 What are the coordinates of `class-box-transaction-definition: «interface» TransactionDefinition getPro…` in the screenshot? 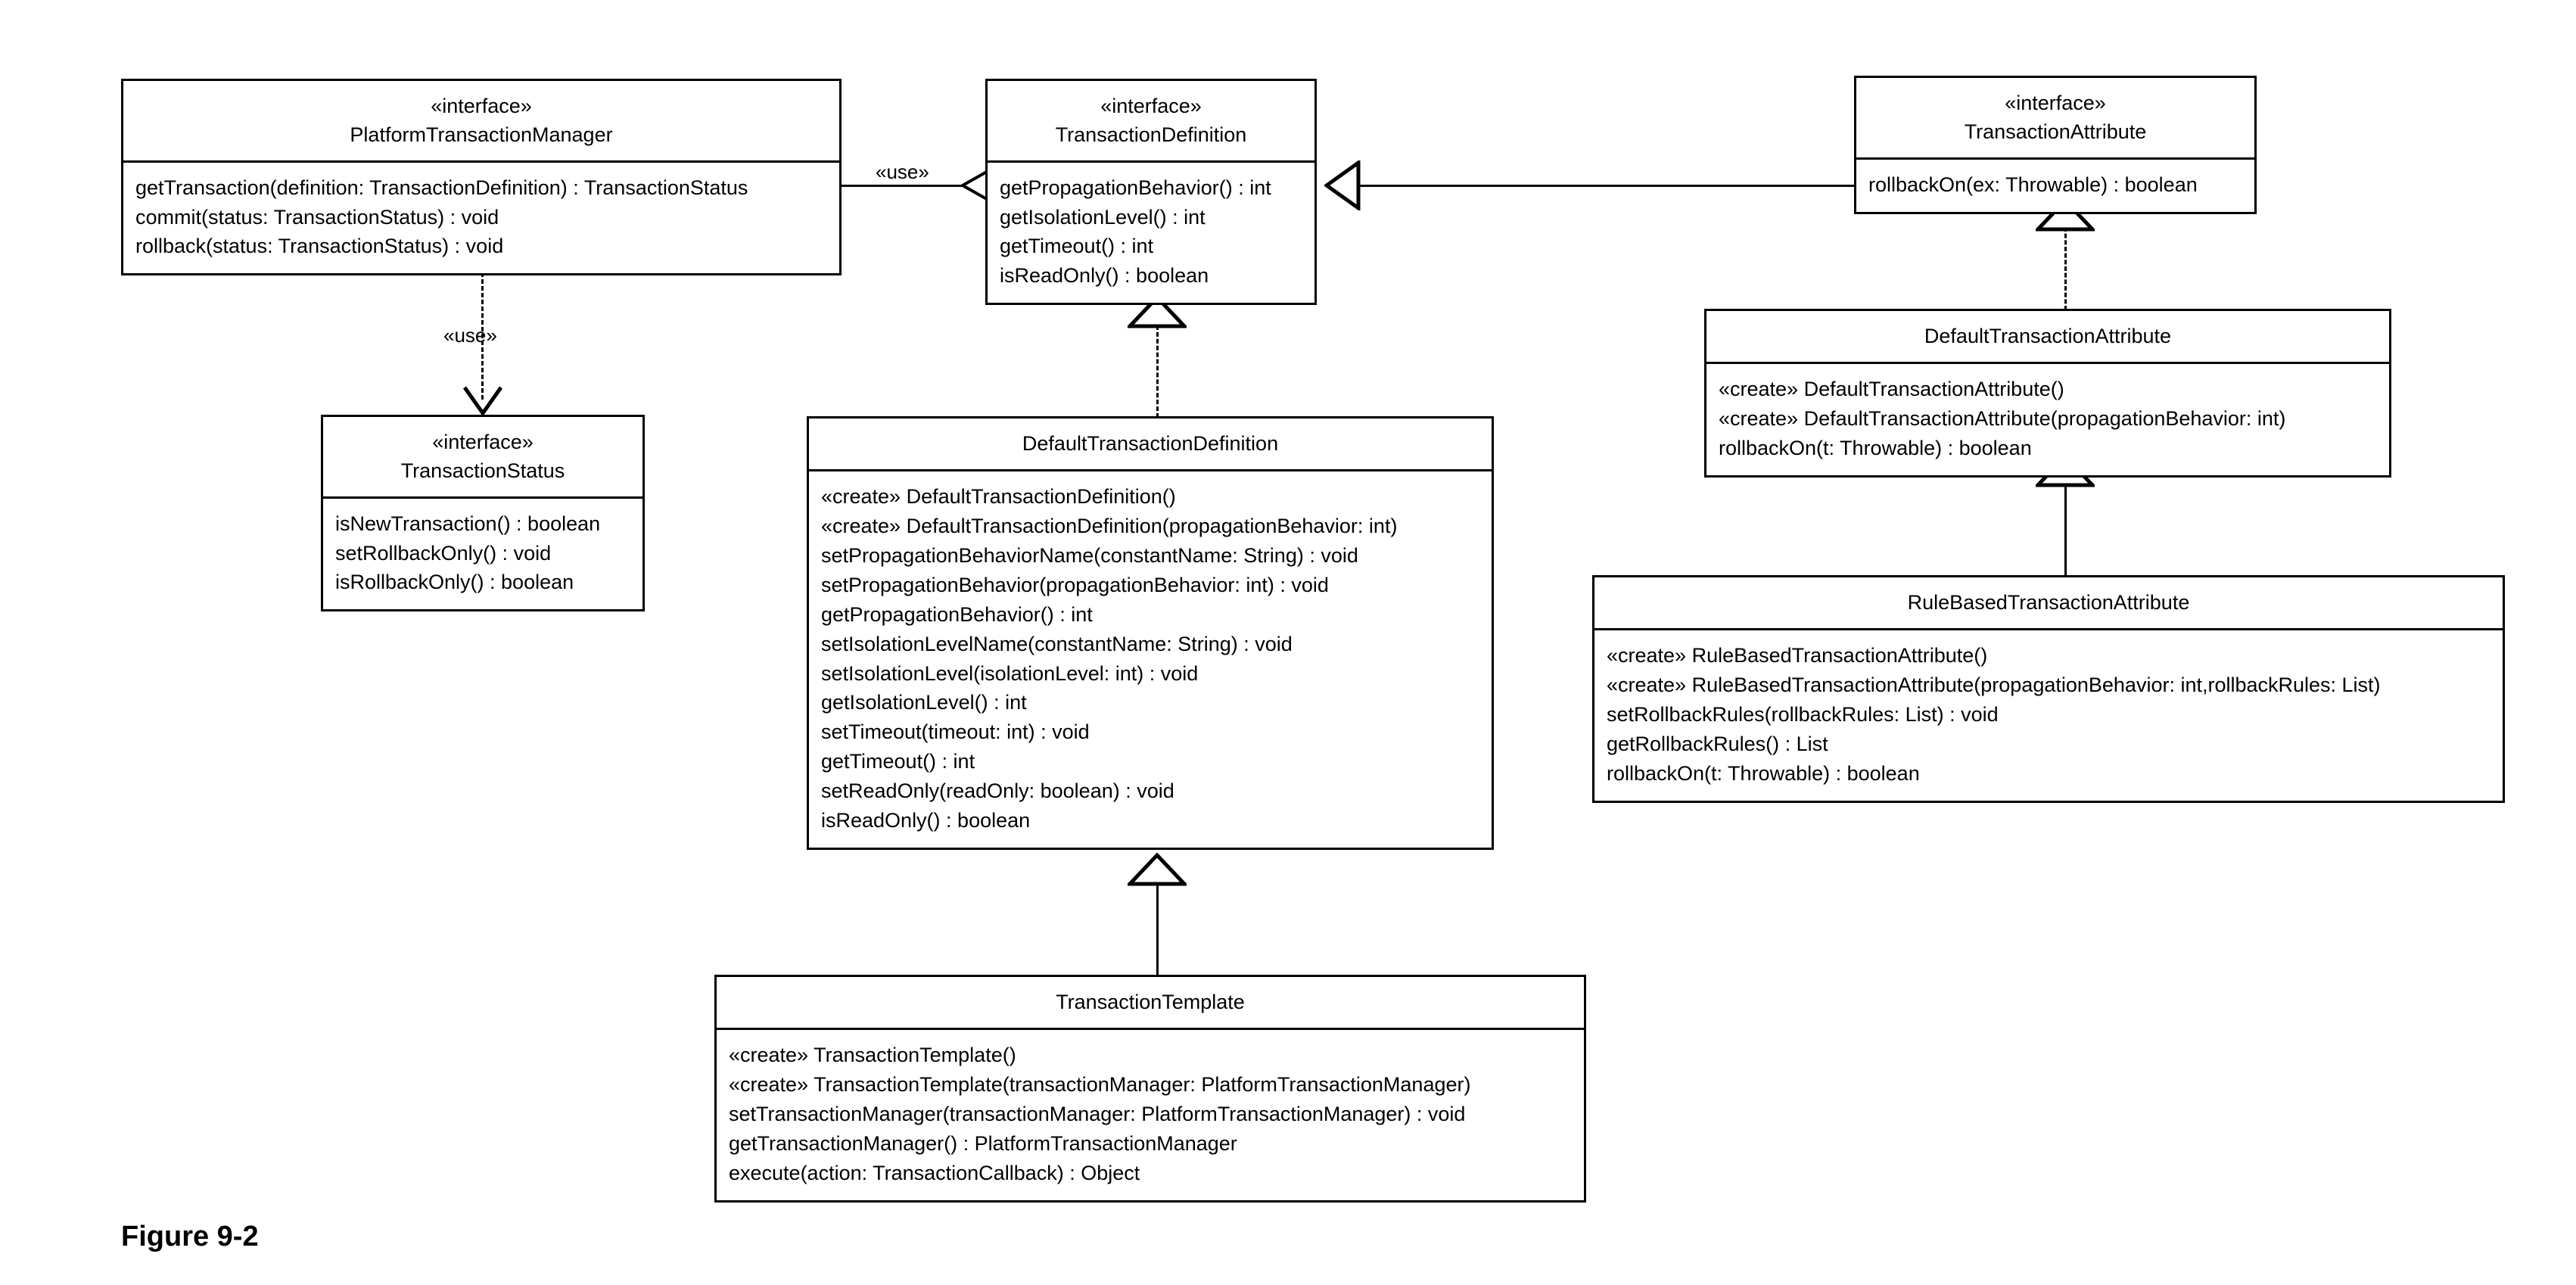 It's located at (1151, 192).